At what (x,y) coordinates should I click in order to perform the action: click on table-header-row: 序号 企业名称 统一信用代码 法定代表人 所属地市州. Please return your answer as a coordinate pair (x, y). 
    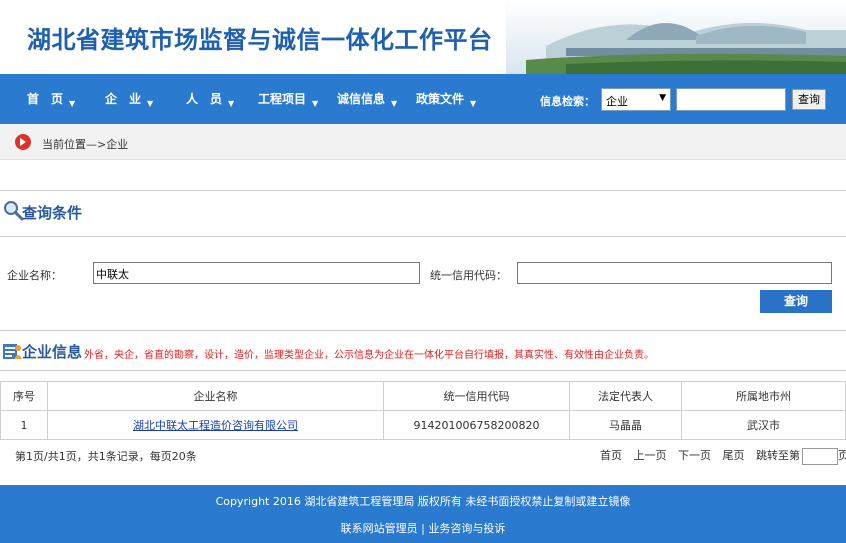
    Looking at the image, I should click on (423, 396).